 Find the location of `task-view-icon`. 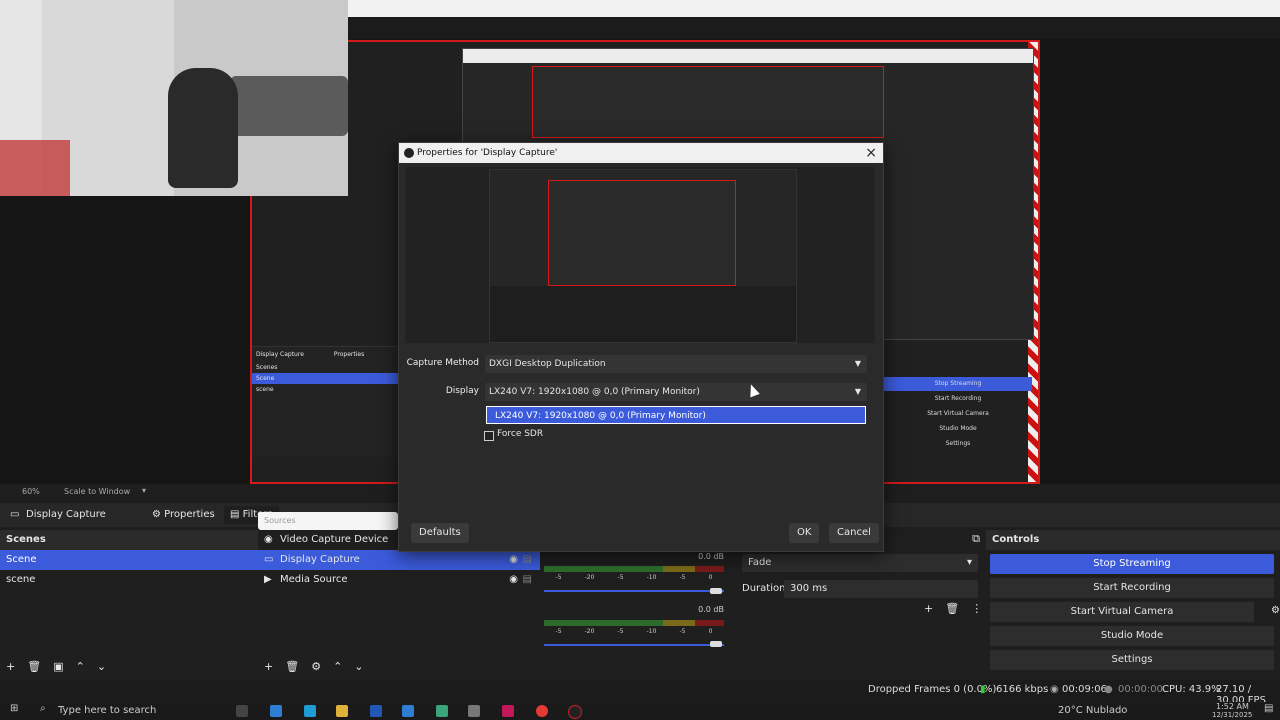

task-view-icon is located at coordinates (242, 711).